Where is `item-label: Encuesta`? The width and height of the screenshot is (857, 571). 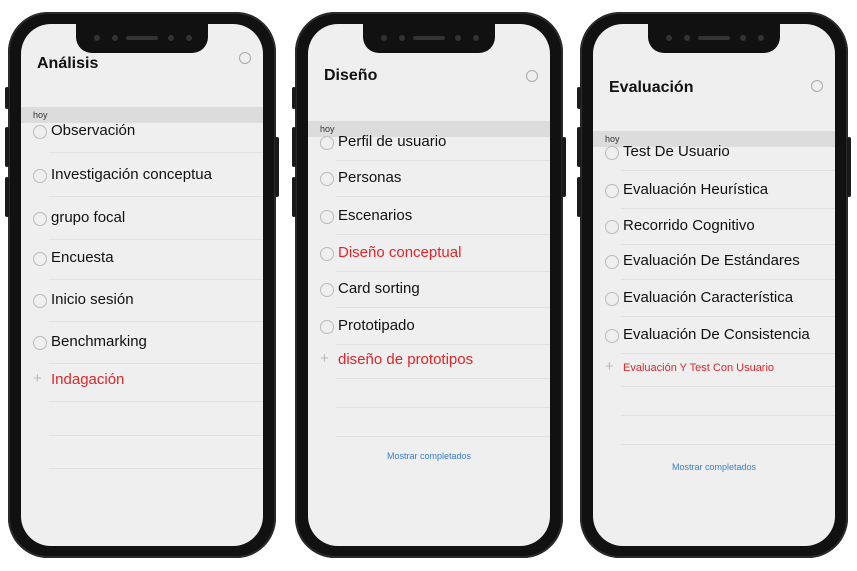
item-label: Encuesta is located at coordinates (82, 257).